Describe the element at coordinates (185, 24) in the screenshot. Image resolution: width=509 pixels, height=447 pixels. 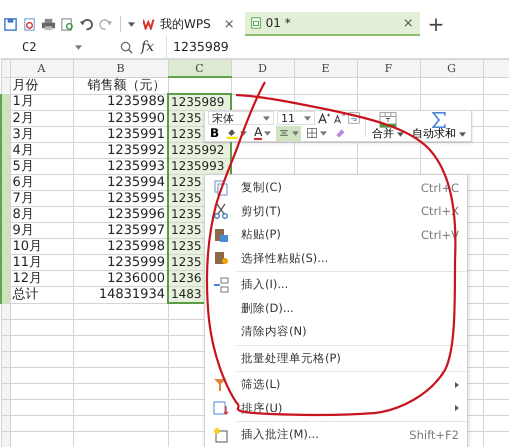
I see `tab-label: 我的WPS` at that location.